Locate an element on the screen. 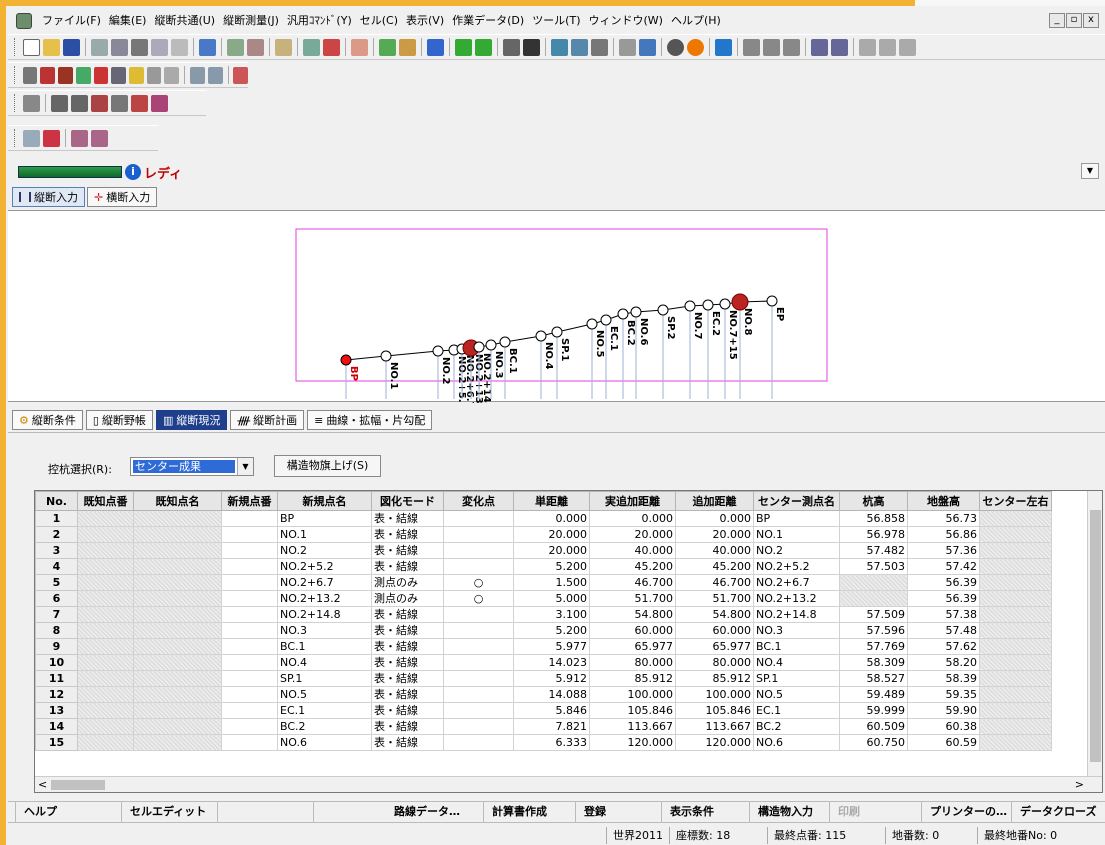  move-icon is located at coordinates (207, 47).